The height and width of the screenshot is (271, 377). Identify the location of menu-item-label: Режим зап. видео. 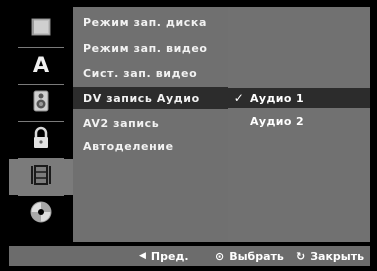
(145, 48).